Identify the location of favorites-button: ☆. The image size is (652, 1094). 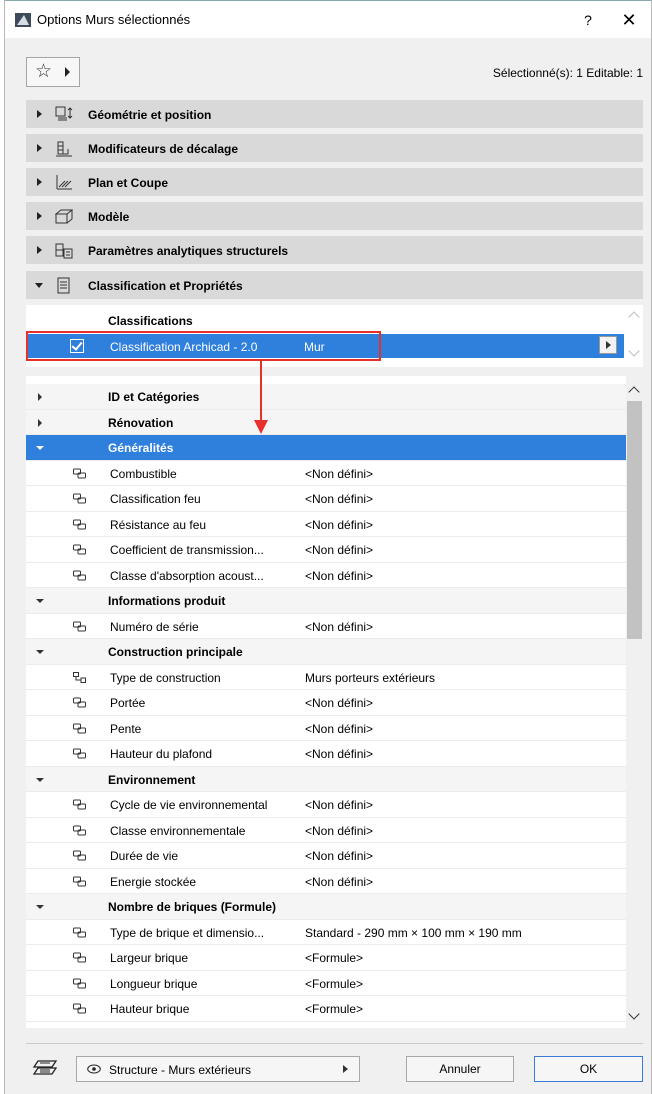
(53, 72).